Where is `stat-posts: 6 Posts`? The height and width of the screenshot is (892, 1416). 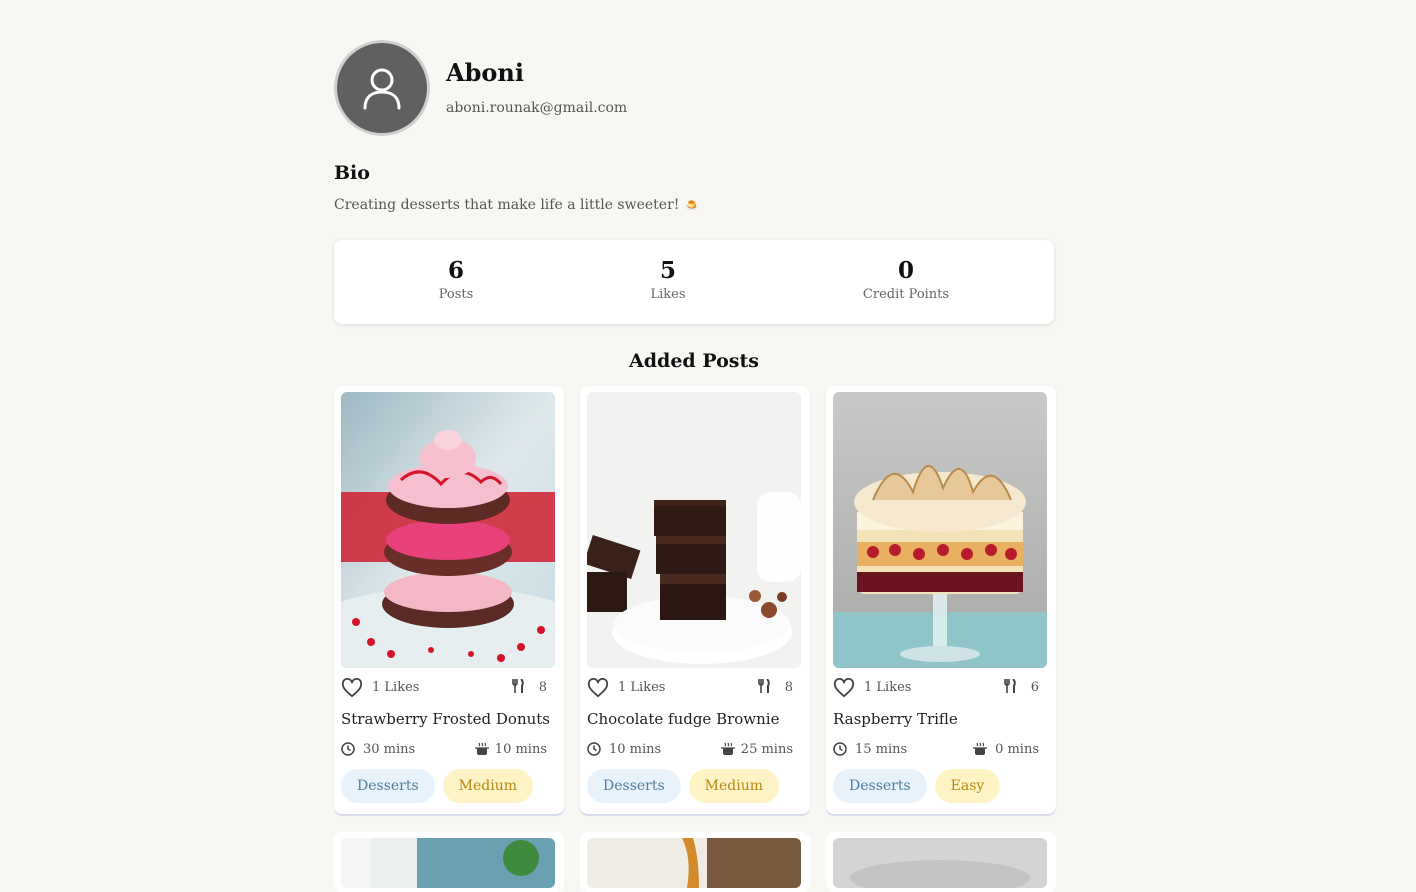 stat-posts: 6 Posts is located at coordinates (456, 279).